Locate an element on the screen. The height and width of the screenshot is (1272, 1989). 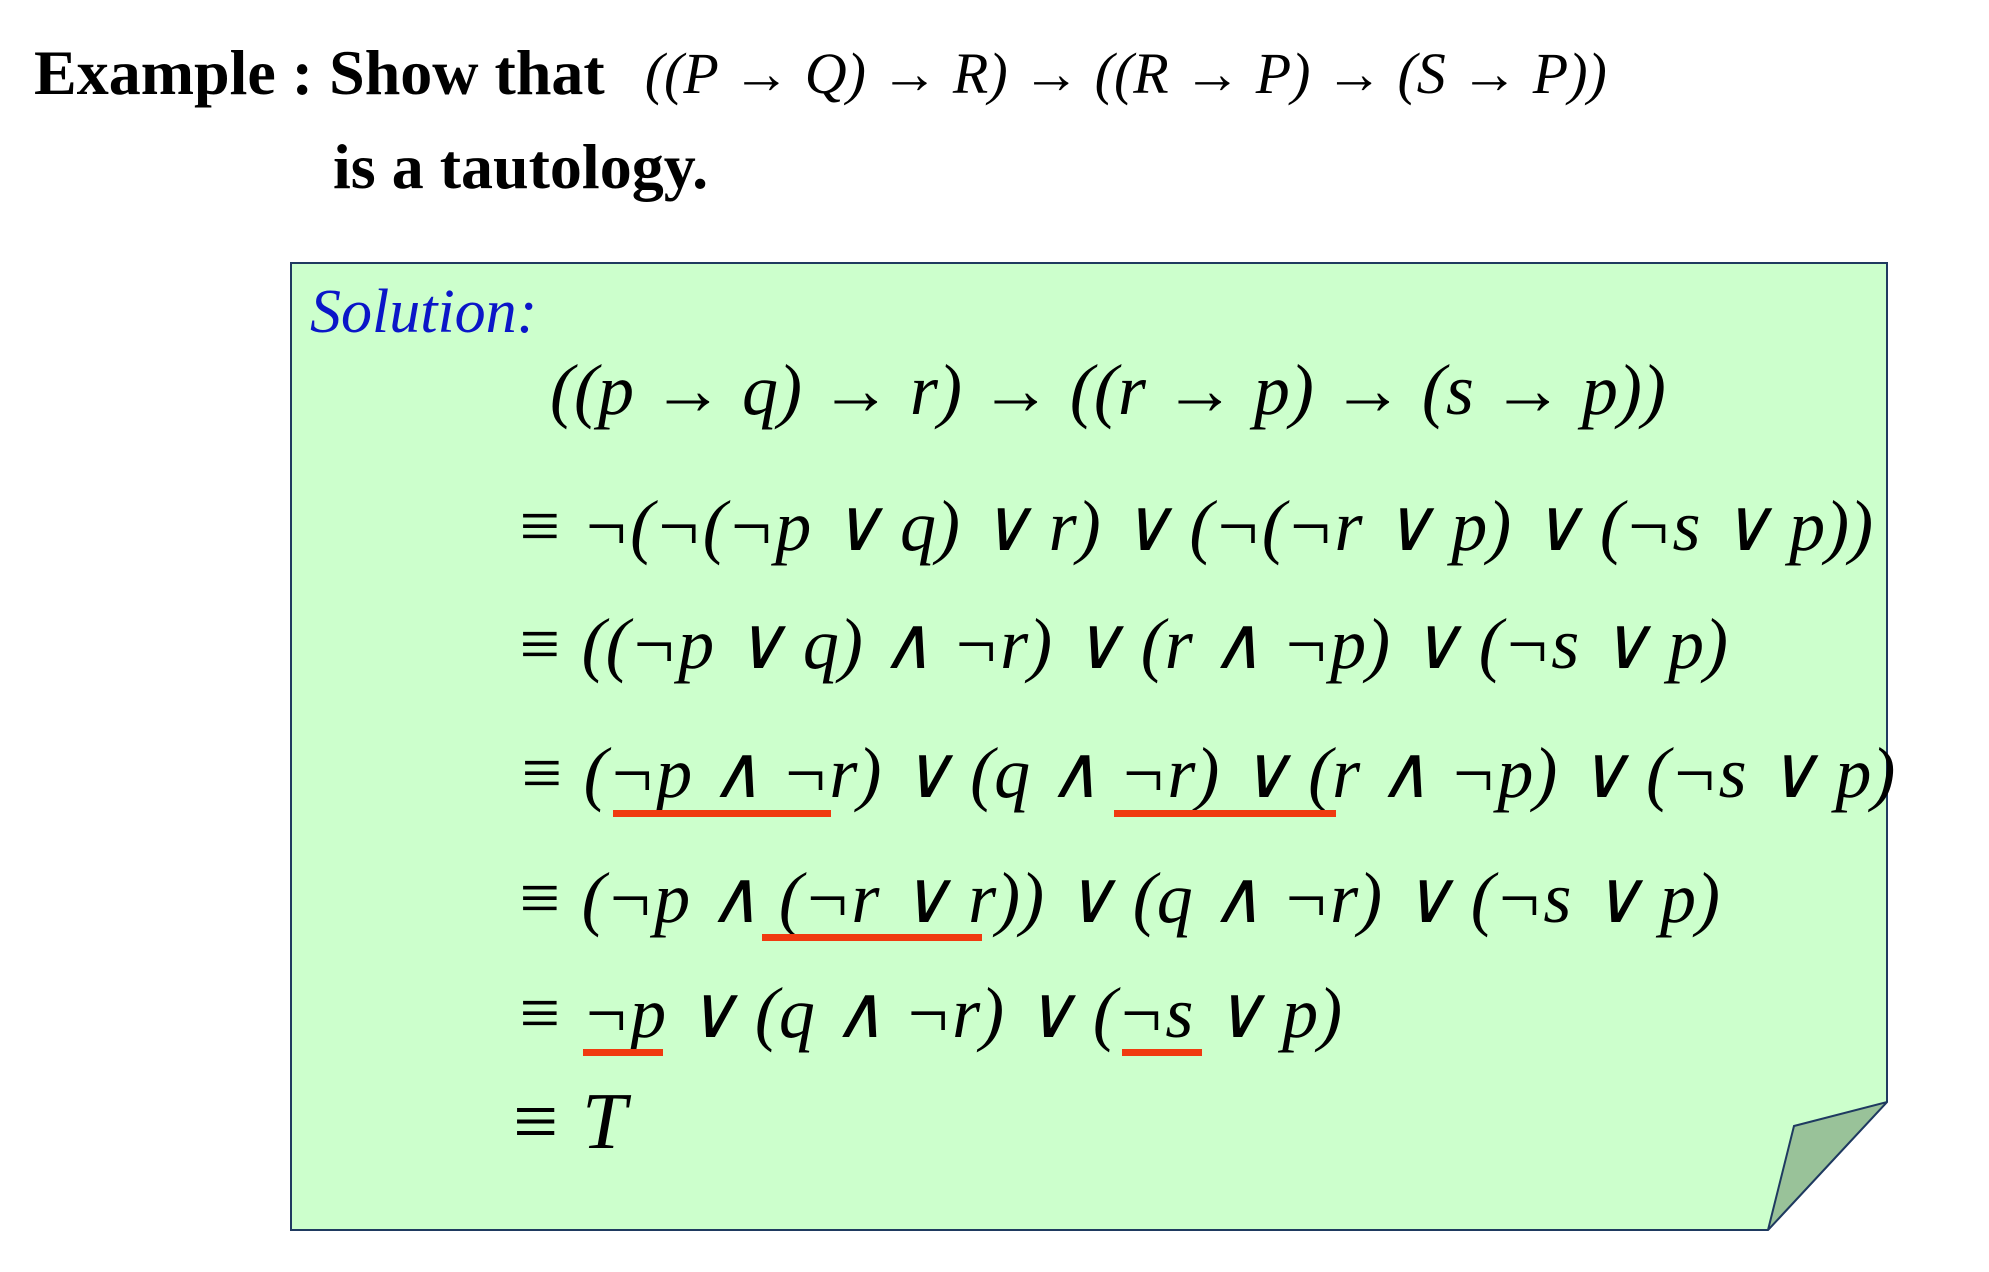
highlight-underline-r-and-not-p is located at coordinates (1225, 813).